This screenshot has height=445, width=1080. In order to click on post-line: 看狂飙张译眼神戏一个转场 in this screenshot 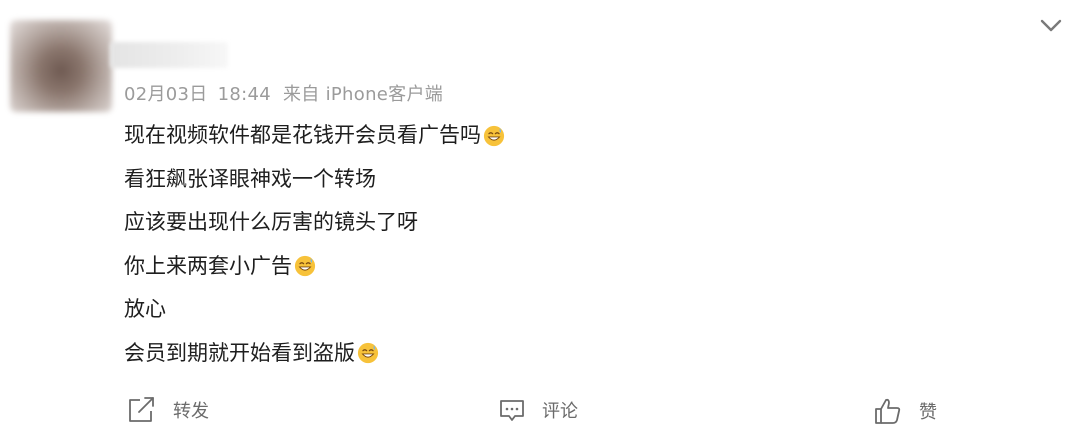, I will do `click(574, 180)`.